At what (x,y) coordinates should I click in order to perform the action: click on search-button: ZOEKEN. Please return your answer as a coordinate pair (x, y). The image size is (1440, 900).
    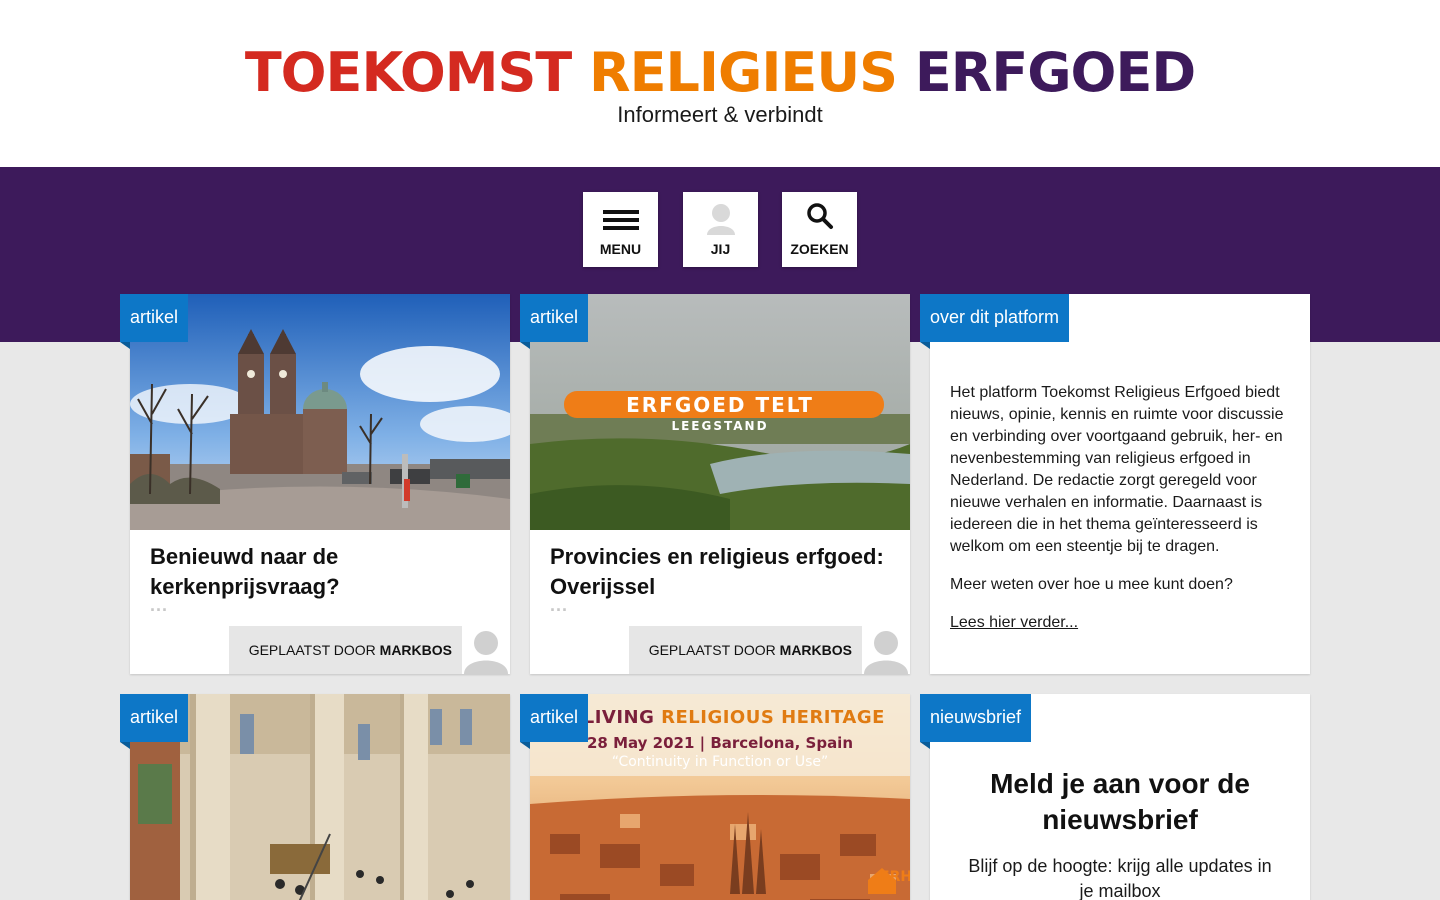
    Looking at the image, I should click on (819, 229).